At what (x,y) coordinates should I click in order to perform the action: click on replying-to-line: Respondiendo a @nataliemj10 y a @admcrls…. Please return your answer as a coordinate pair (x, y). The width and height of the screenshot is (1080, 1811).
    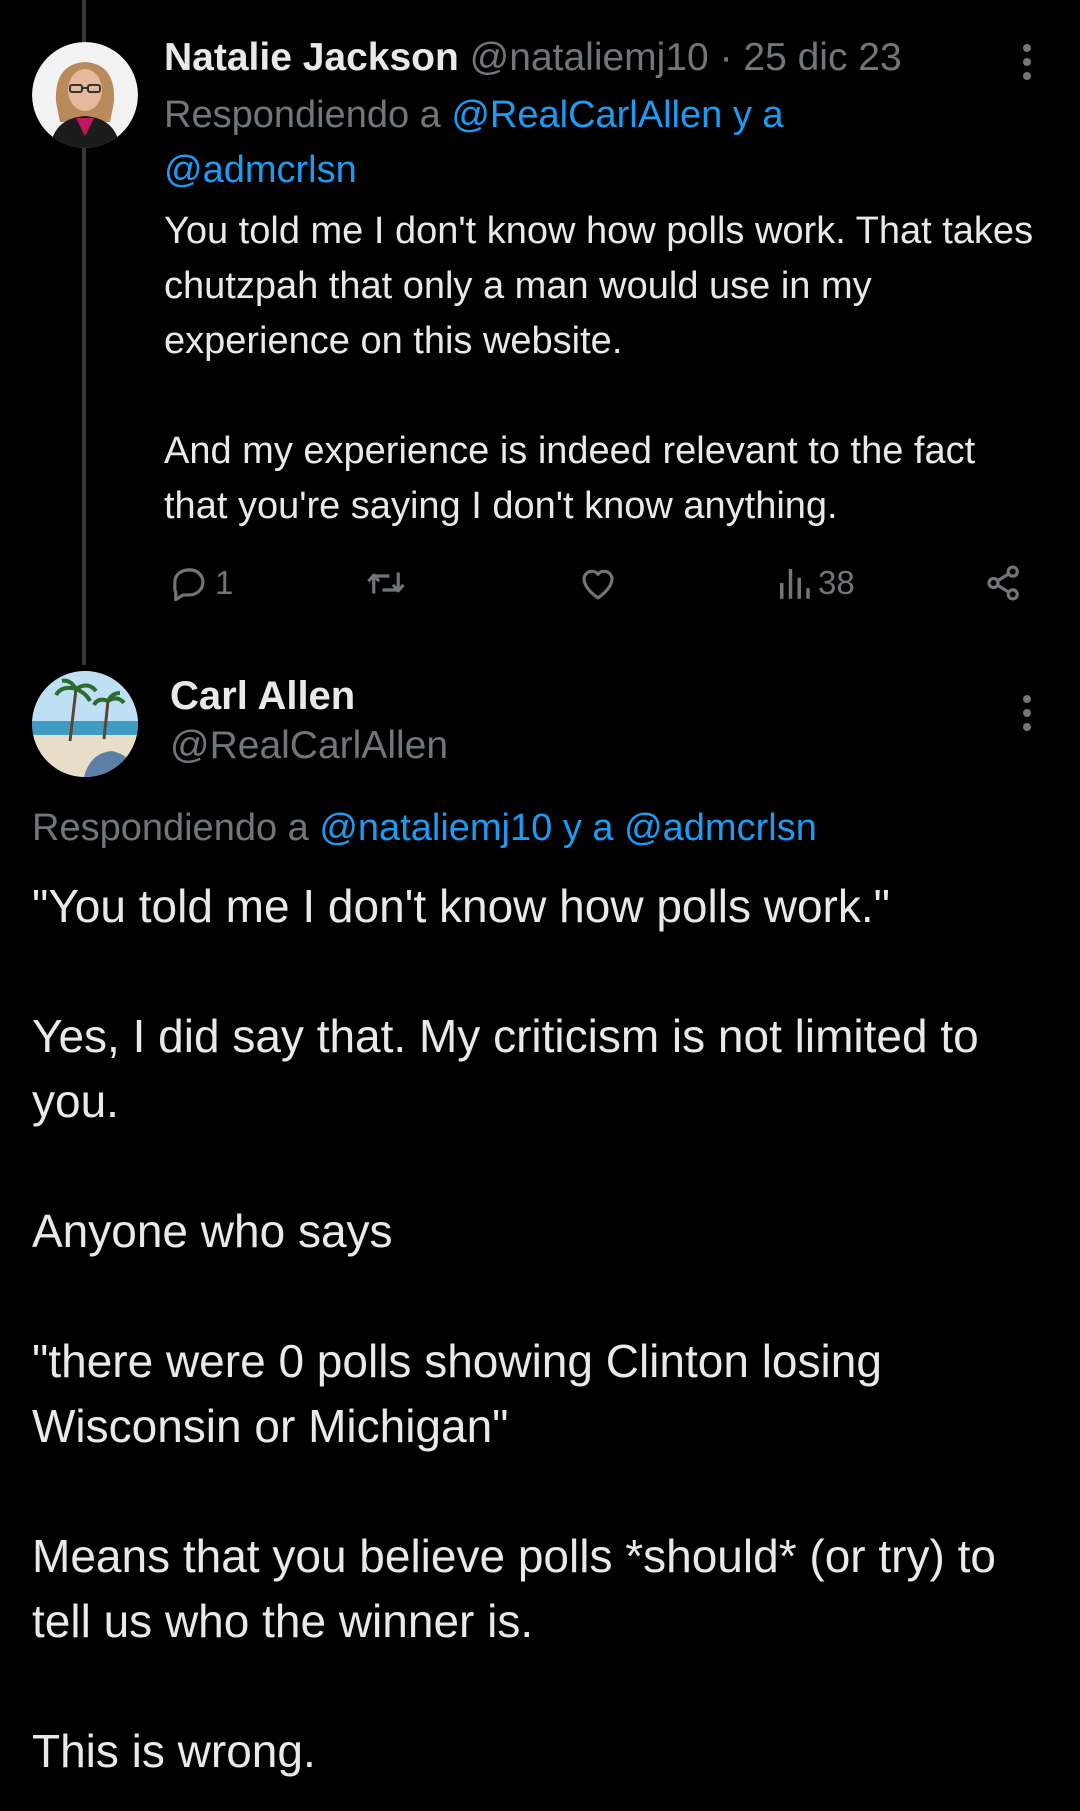
    Looking at the image, I should click on (424, 828).